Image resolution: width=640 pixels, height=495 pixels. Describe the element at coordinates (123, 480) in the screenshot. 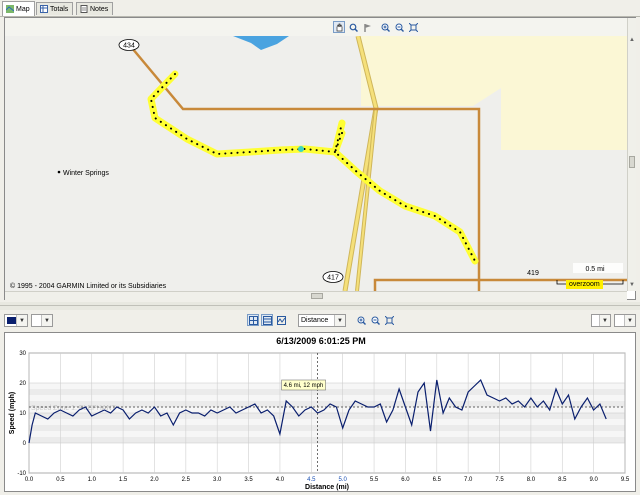

I see `x-tick-label: 1.5` at that location.